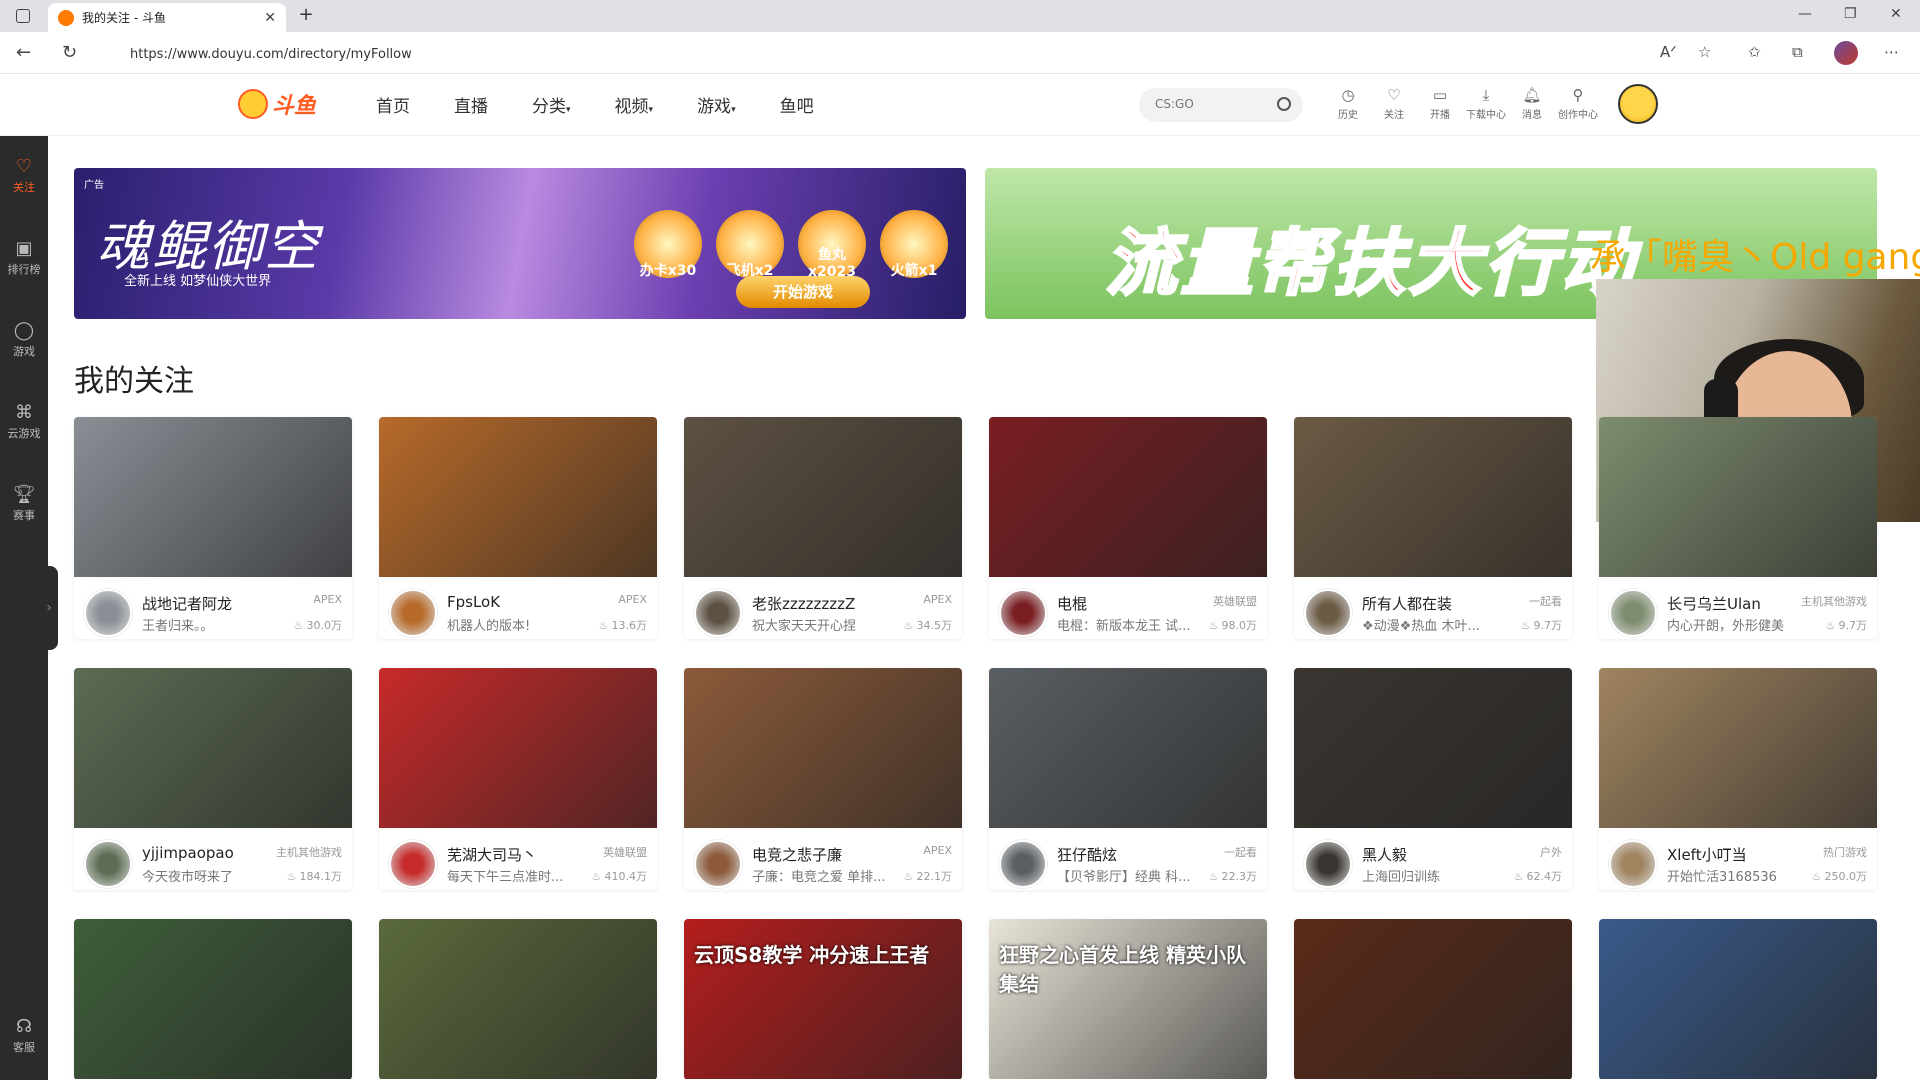  Describe the element at coordinates (1545, 601) in the screenshot. I see `stream-category: 一起看` at that location.